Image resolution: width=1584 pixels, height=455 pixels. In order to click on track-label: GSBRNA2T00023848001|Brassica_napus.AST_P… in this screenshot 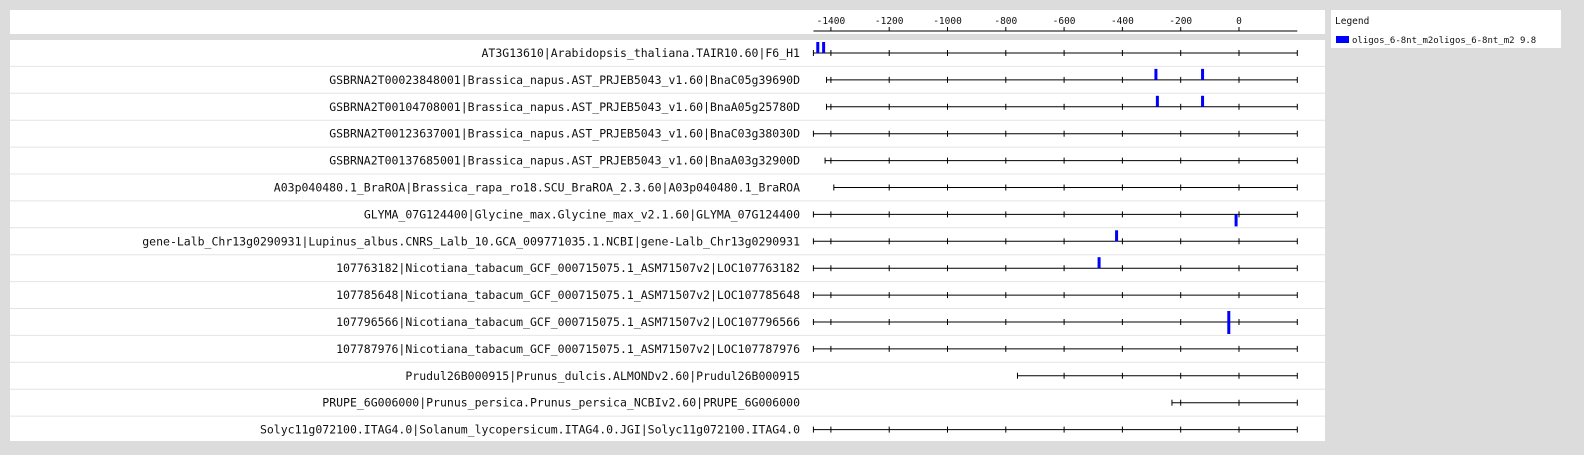, I will do `click(564, 80)`.